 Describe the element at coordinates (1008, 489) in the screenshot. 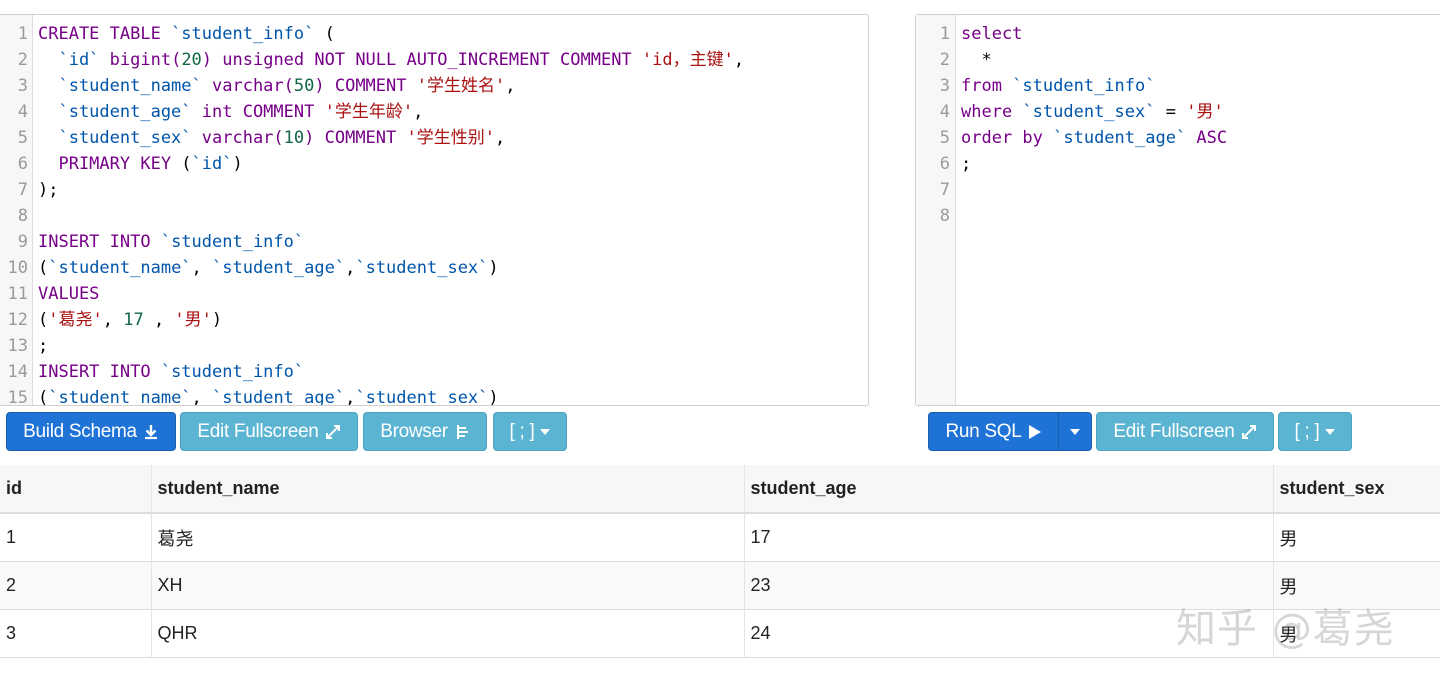

I see `column-header-student-age: student_age` at that location.